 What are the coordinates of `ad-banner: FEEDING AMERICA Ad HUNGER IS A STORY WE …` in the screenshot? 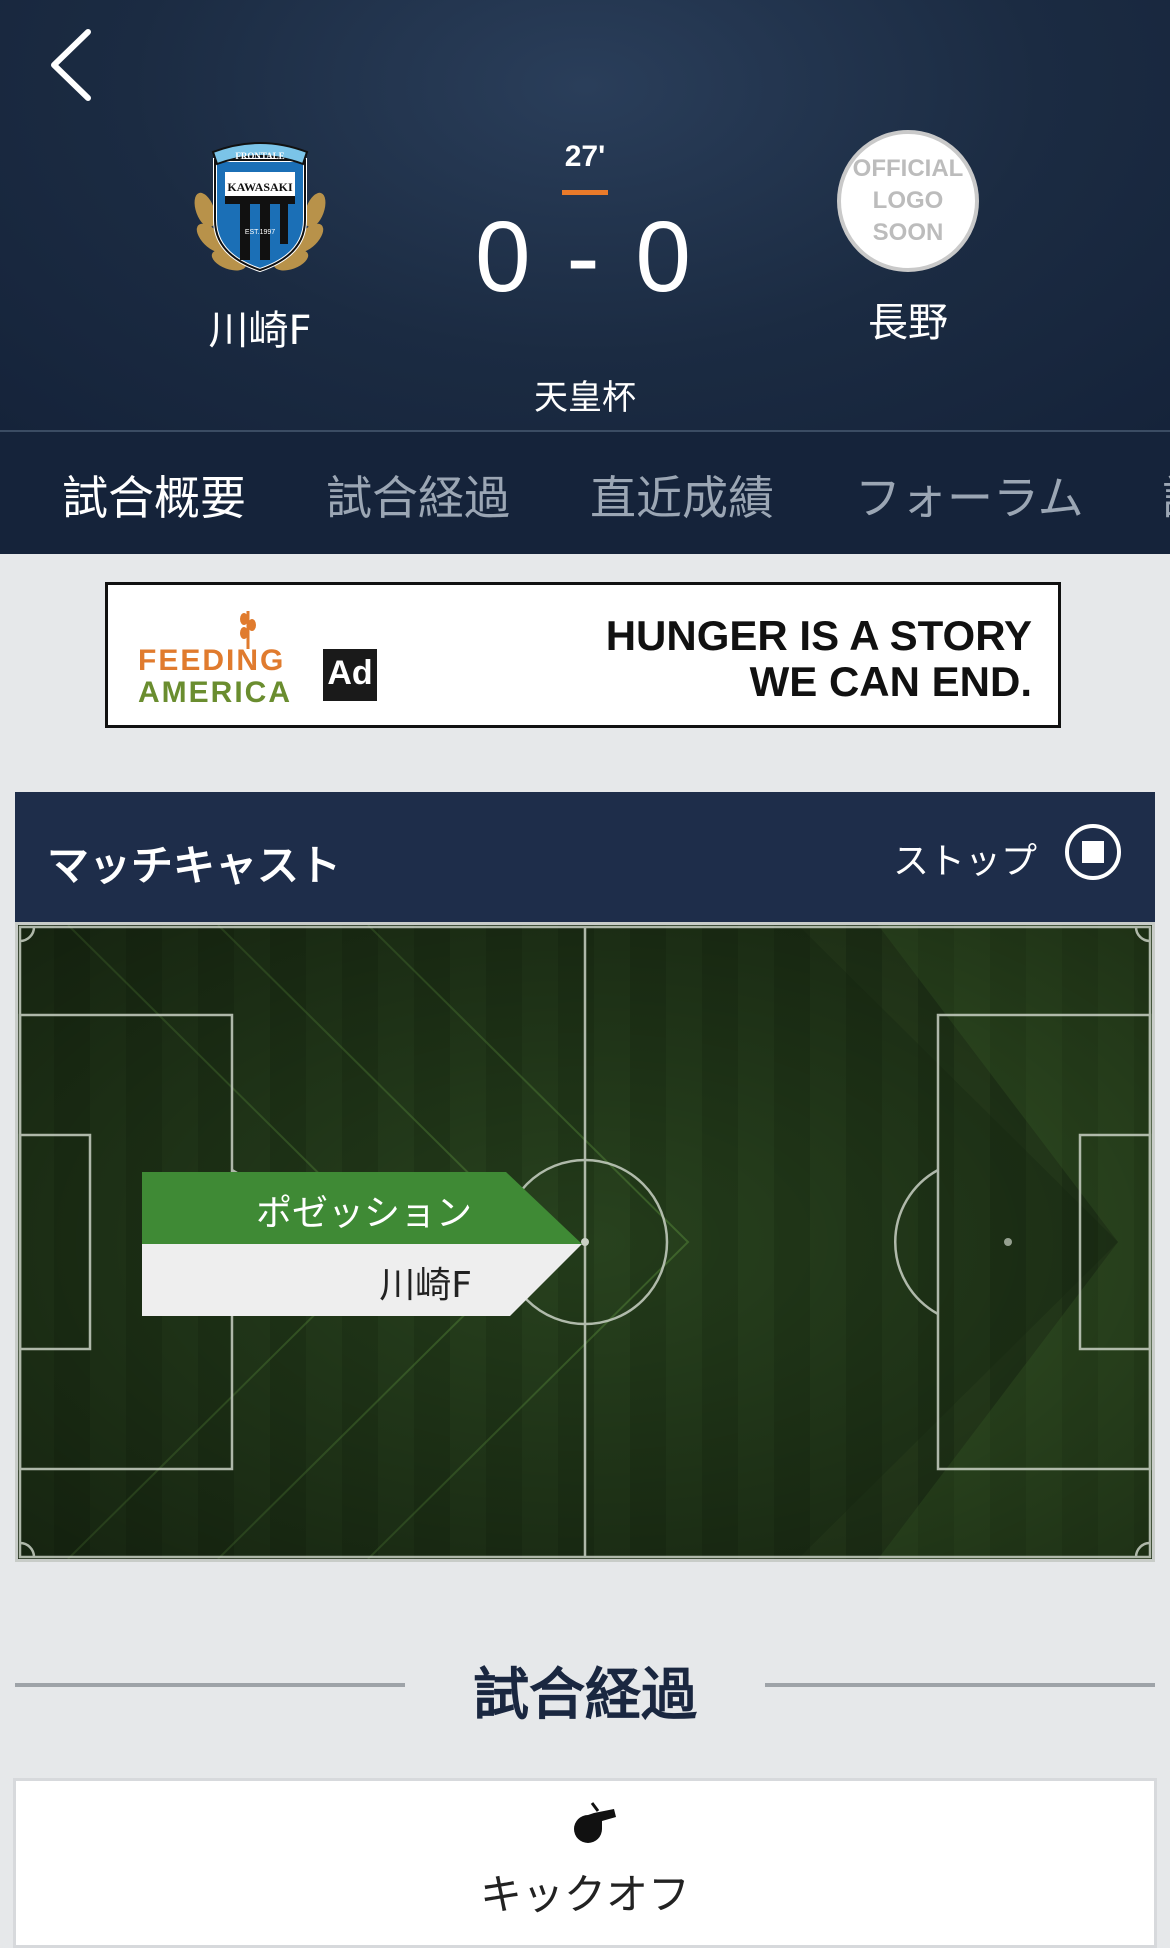 It's located at (583, 655).